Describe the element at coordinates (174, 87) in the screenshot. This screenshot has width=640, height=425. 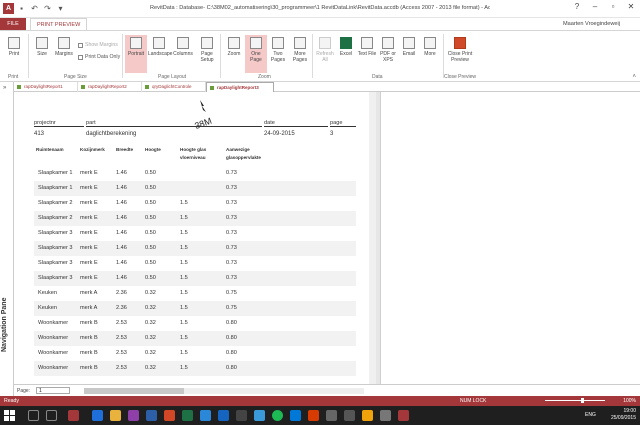
I see `tab-qry-daglicht-controle: qryDaglichtControle` at that location.